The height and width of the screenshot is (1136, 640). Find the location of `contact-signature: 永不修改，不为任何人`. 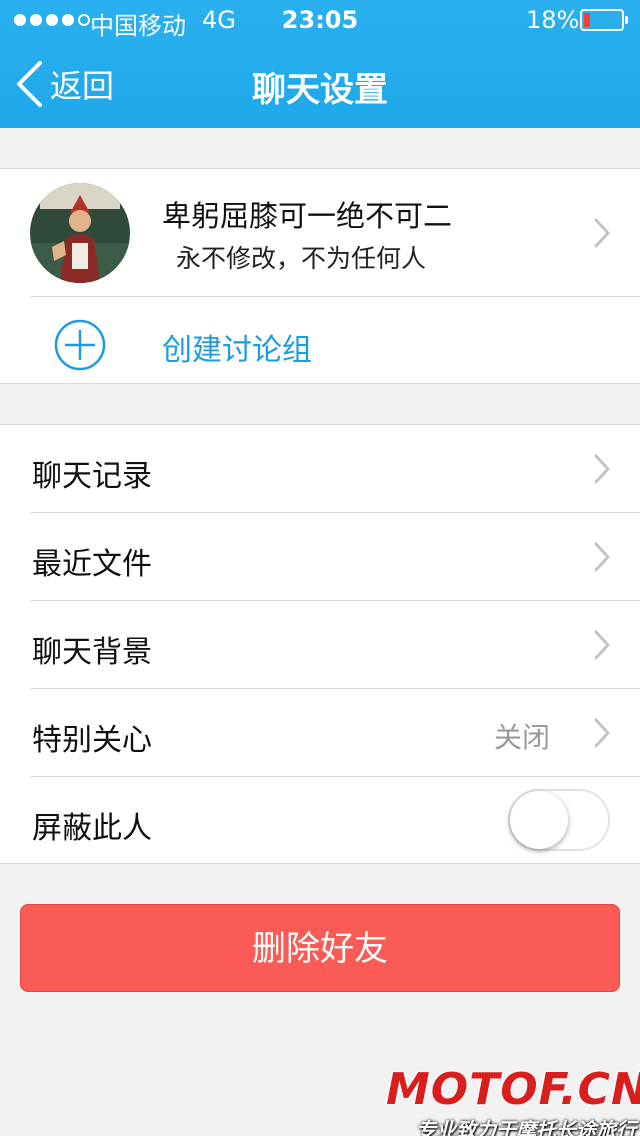

contact-signature: 永不修改，不为任何人 is located at coordinates (301, 258).